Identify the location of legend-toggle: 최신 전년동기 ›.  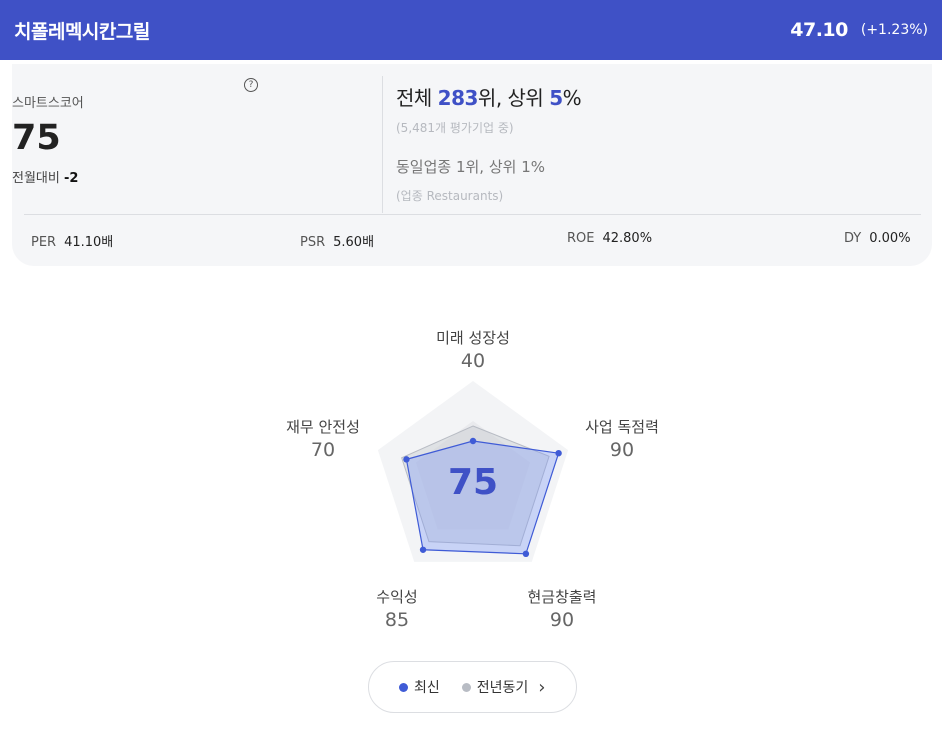
(472, 687).